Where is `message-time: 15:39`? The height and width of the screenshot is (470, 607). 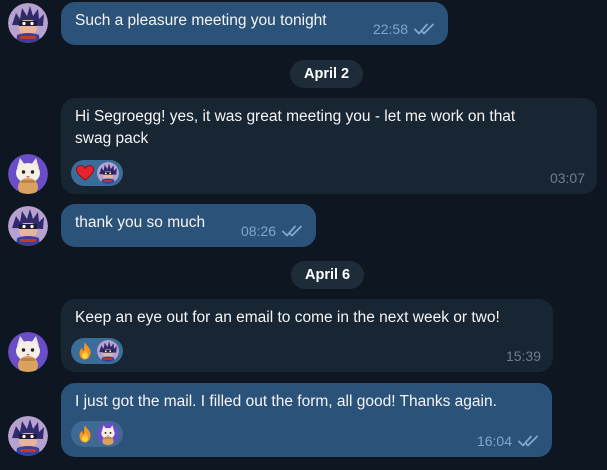 message-time: 15:39 is located at coordinates (523, 356).